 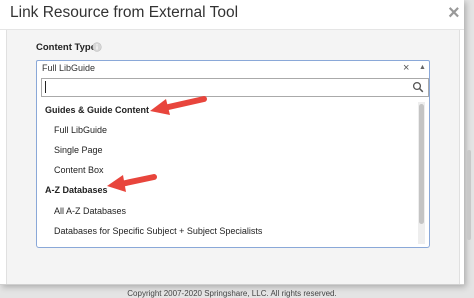 I want to click on close-icon: ×, so click(x=454, y=13).